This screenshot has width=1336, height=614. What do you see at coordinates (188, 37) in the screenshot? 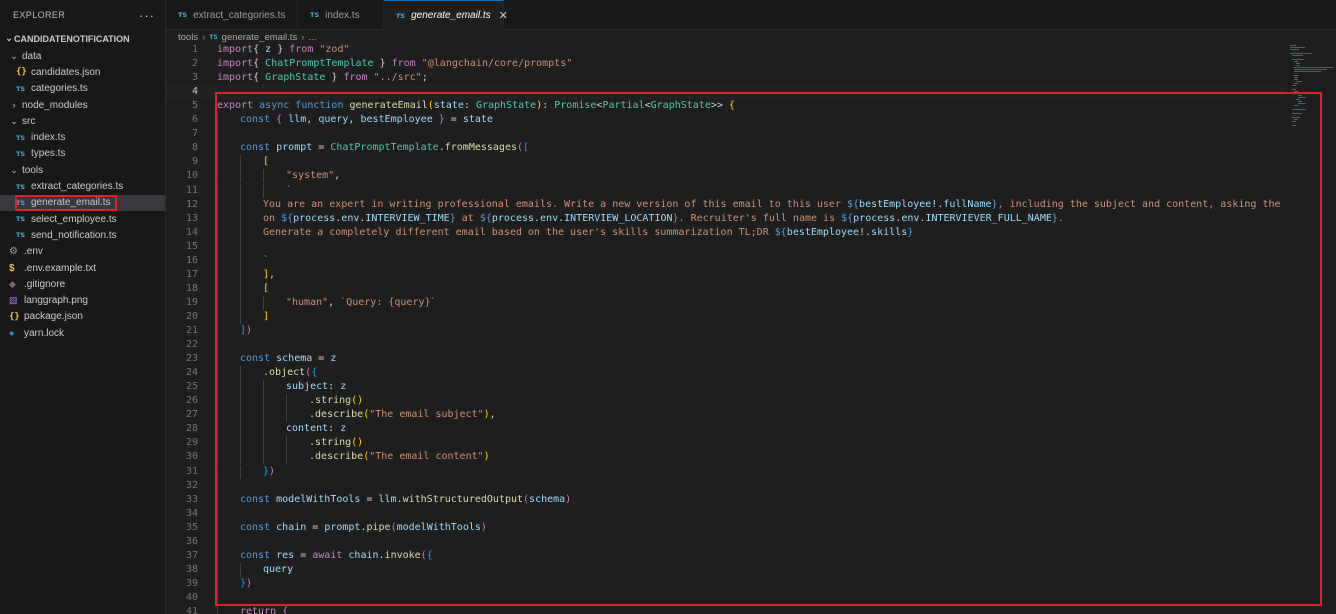
I see `breadcrumb-folder: tools` at bounding box center [188, 37].